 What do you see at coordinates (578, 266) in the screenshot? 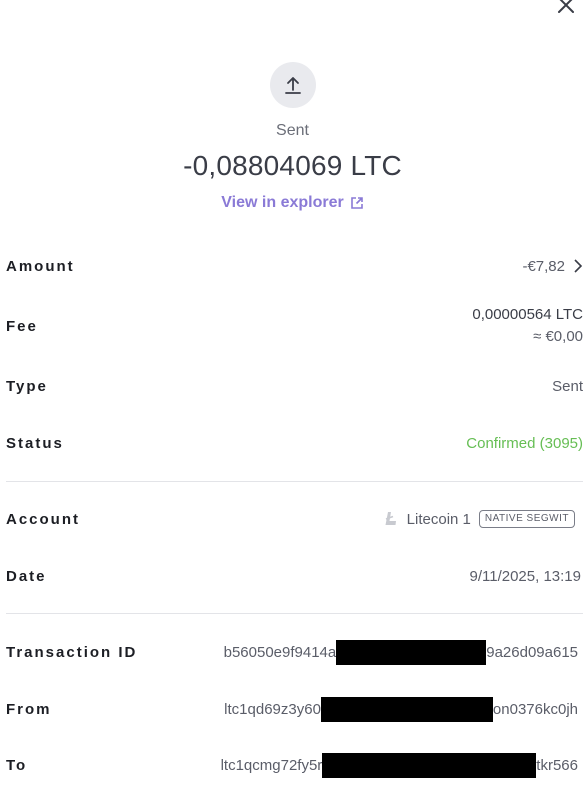
I see `chevron-right-icon` at bounding box center [578, 266].